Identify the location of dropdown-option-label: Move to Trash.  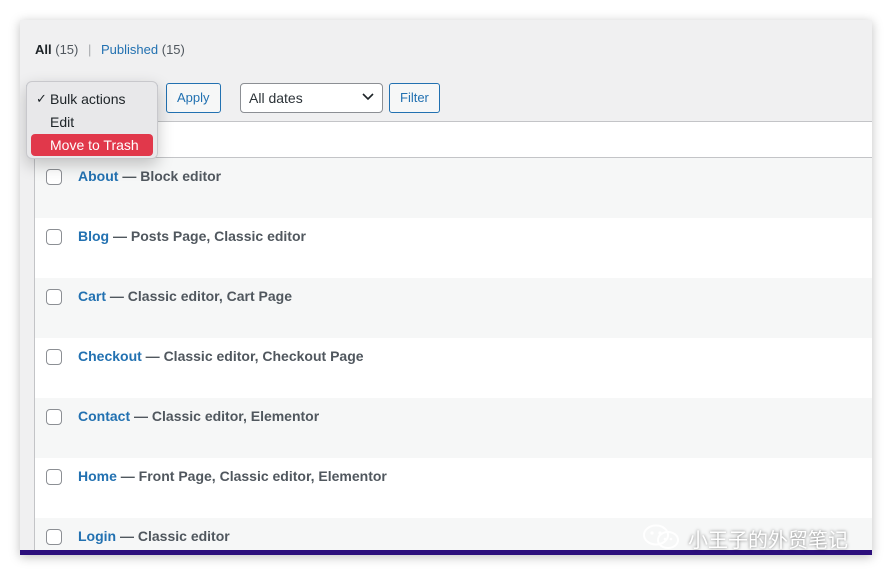
(94, 145).